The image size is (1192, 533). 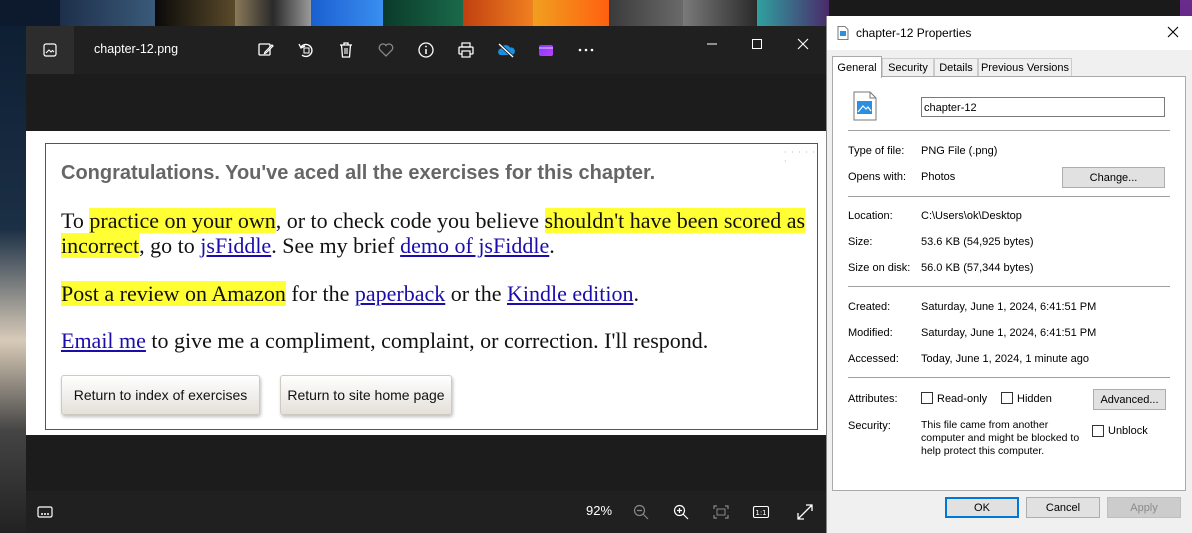 I want to click on size-on-disk-label: Size on disk:, so click(x=879, y=268).